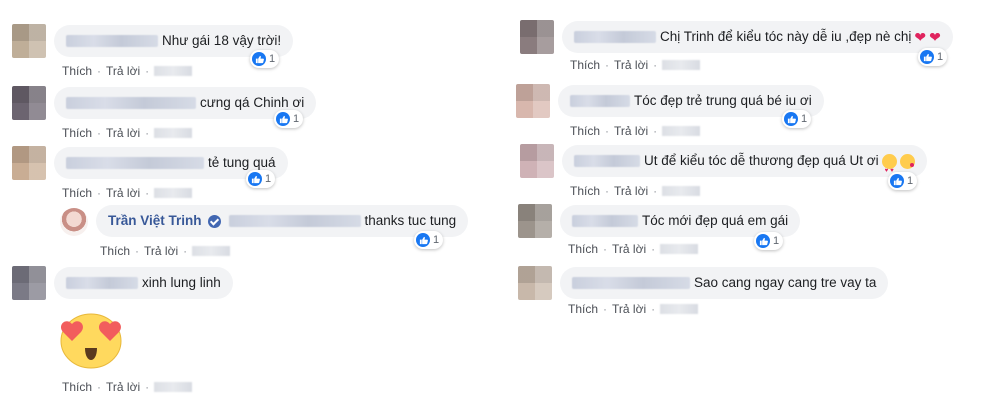 Image resolution: width=1000 pixels, height=400 pixels. Describe the element at coordinates (214, 221) in the screenshot. I see `verified-icon` at that location.